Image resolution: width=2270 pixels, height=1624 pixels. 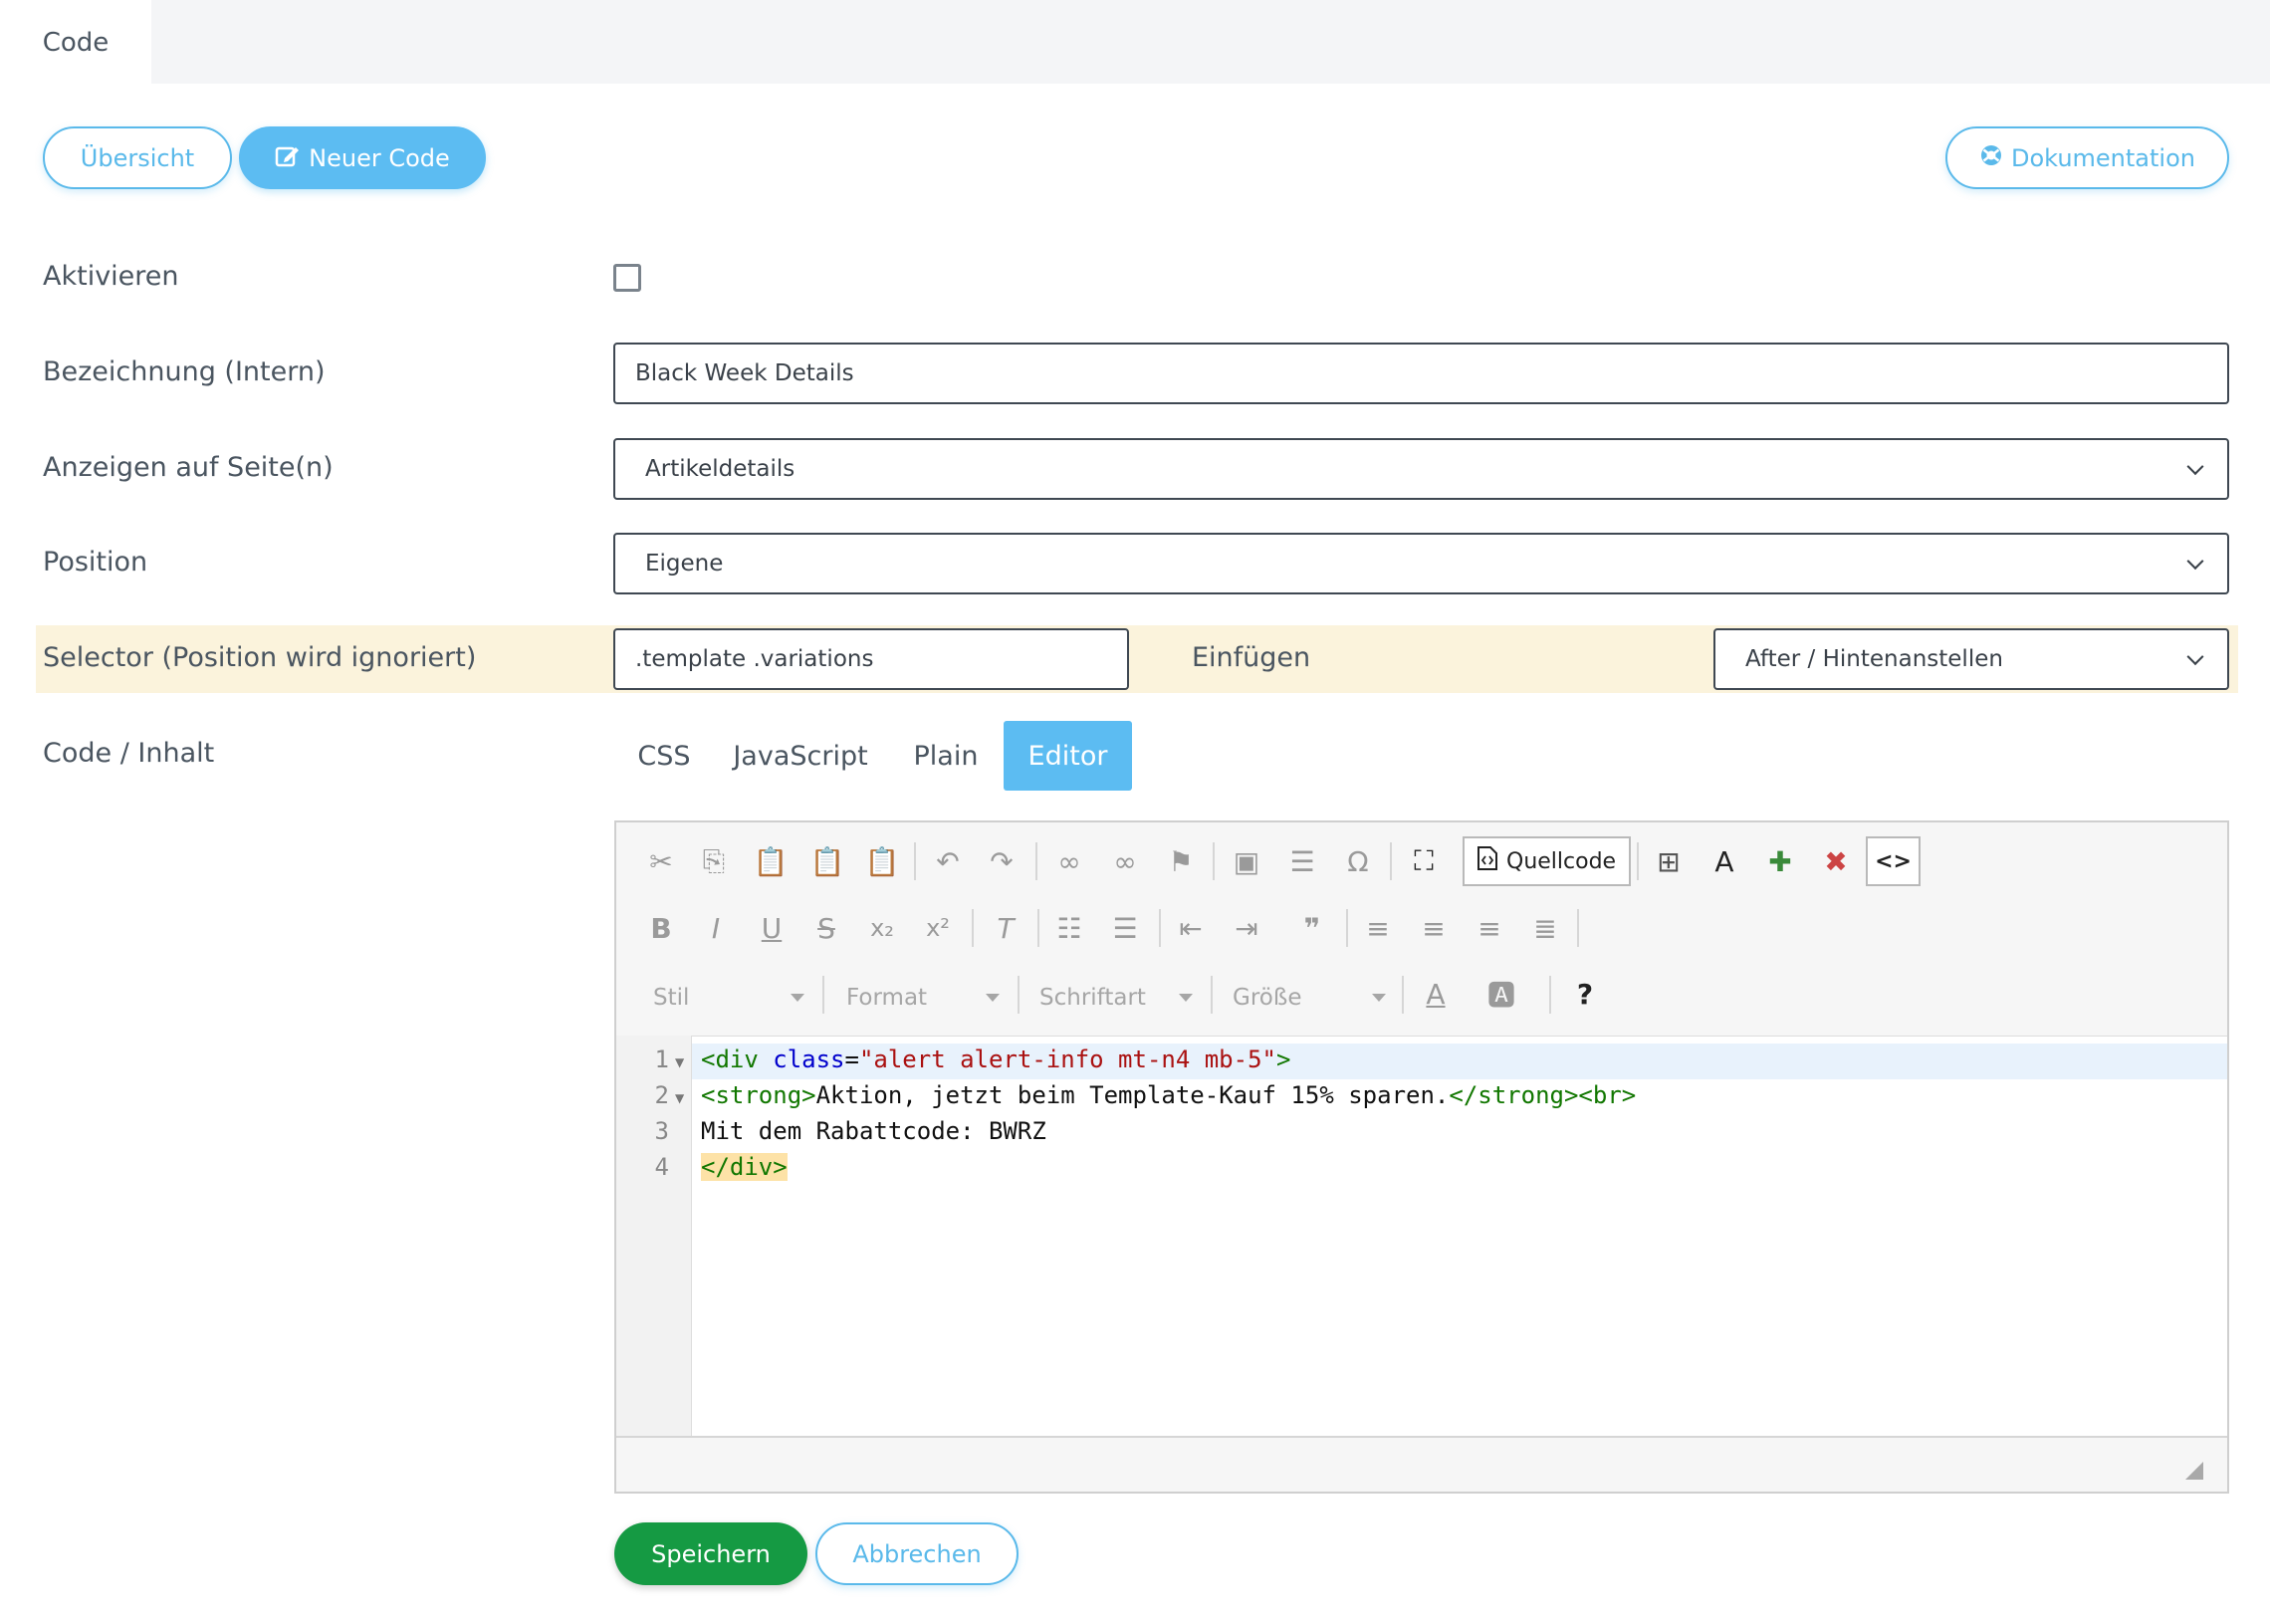 I want to click on select-all-icon: A, so click(x=1724, y=861).